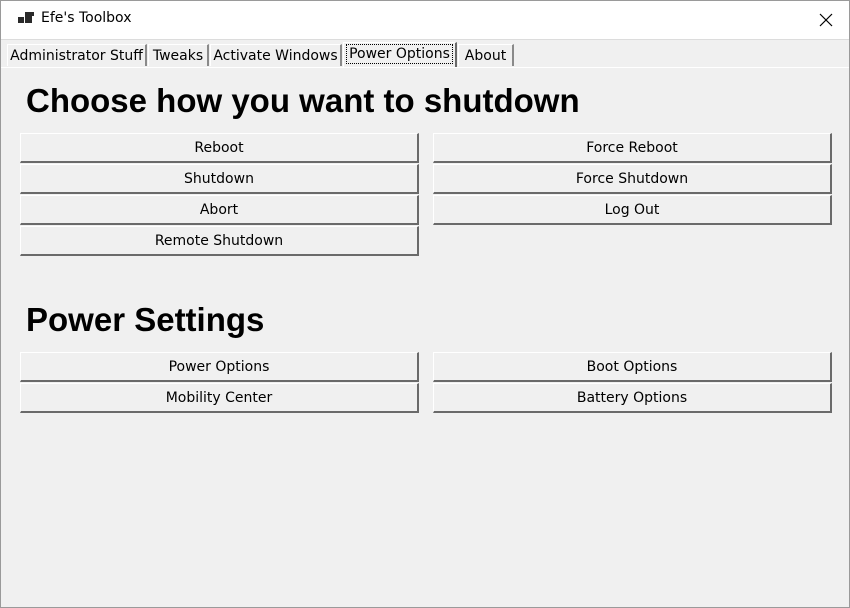  What do you see at coordinates (86, 18) in the screenshot?
I see `window-title: Efe's Toolbox` at bounding box center [86, 18].